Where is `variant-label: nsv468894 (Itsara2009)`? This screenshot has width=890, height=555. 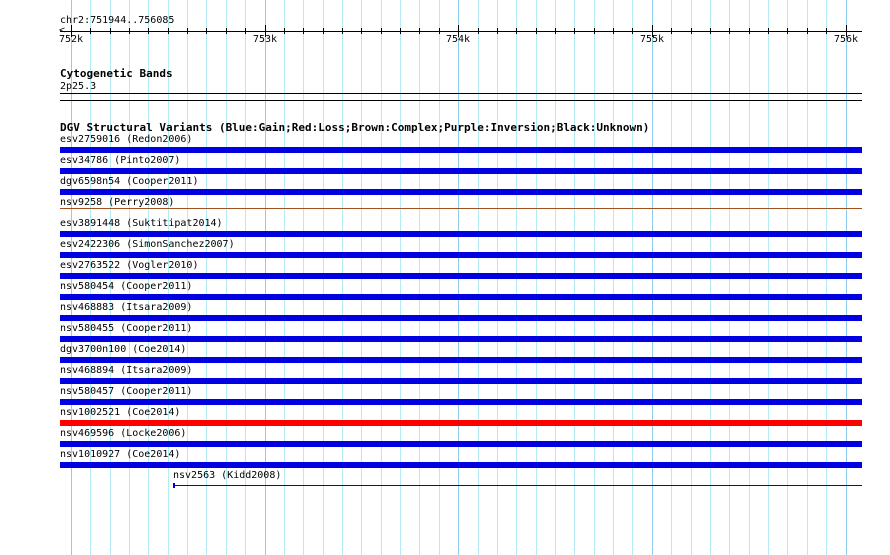
variant-label: nsv468894 (Itsara2009) is located at coordinates (126, 370).